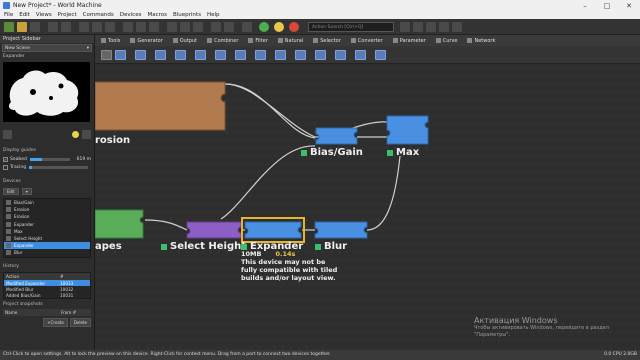  What do you see at coordinates (160, 106) in the screenshot?
I see `erosion-node` at bounding box center [160, 106].